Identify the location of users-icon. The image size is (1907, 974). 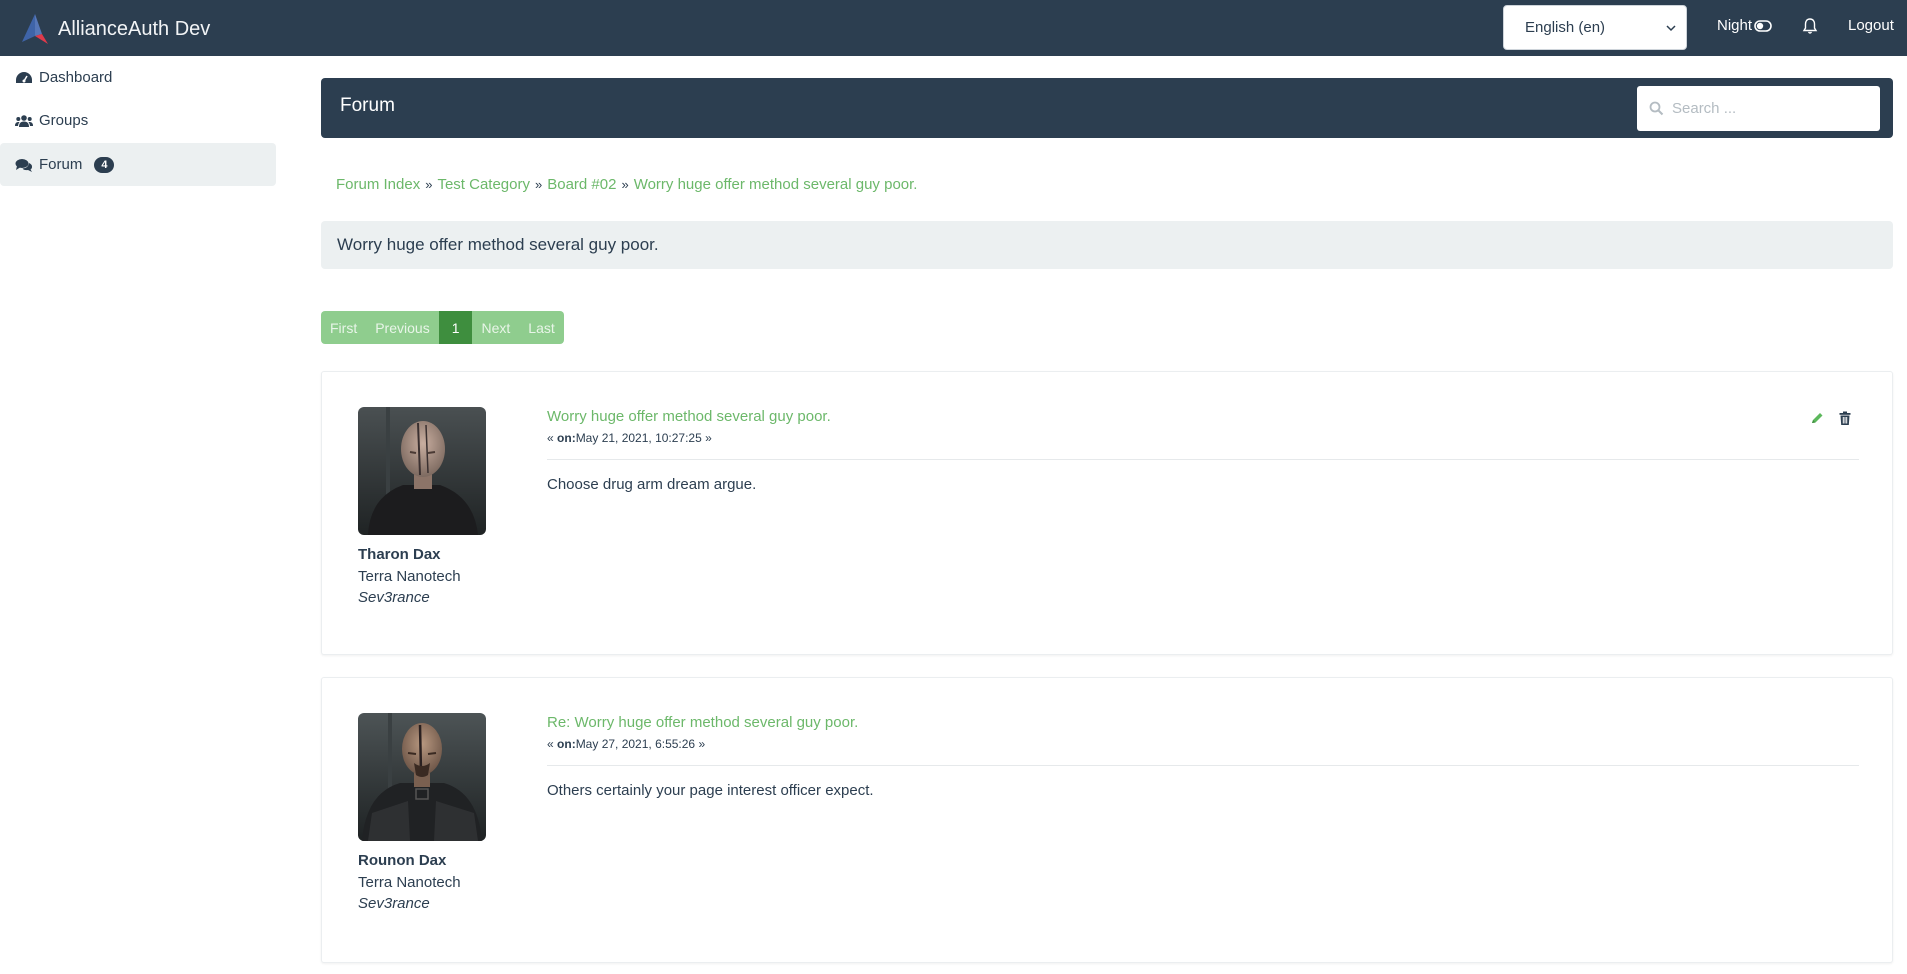
(24, 120).